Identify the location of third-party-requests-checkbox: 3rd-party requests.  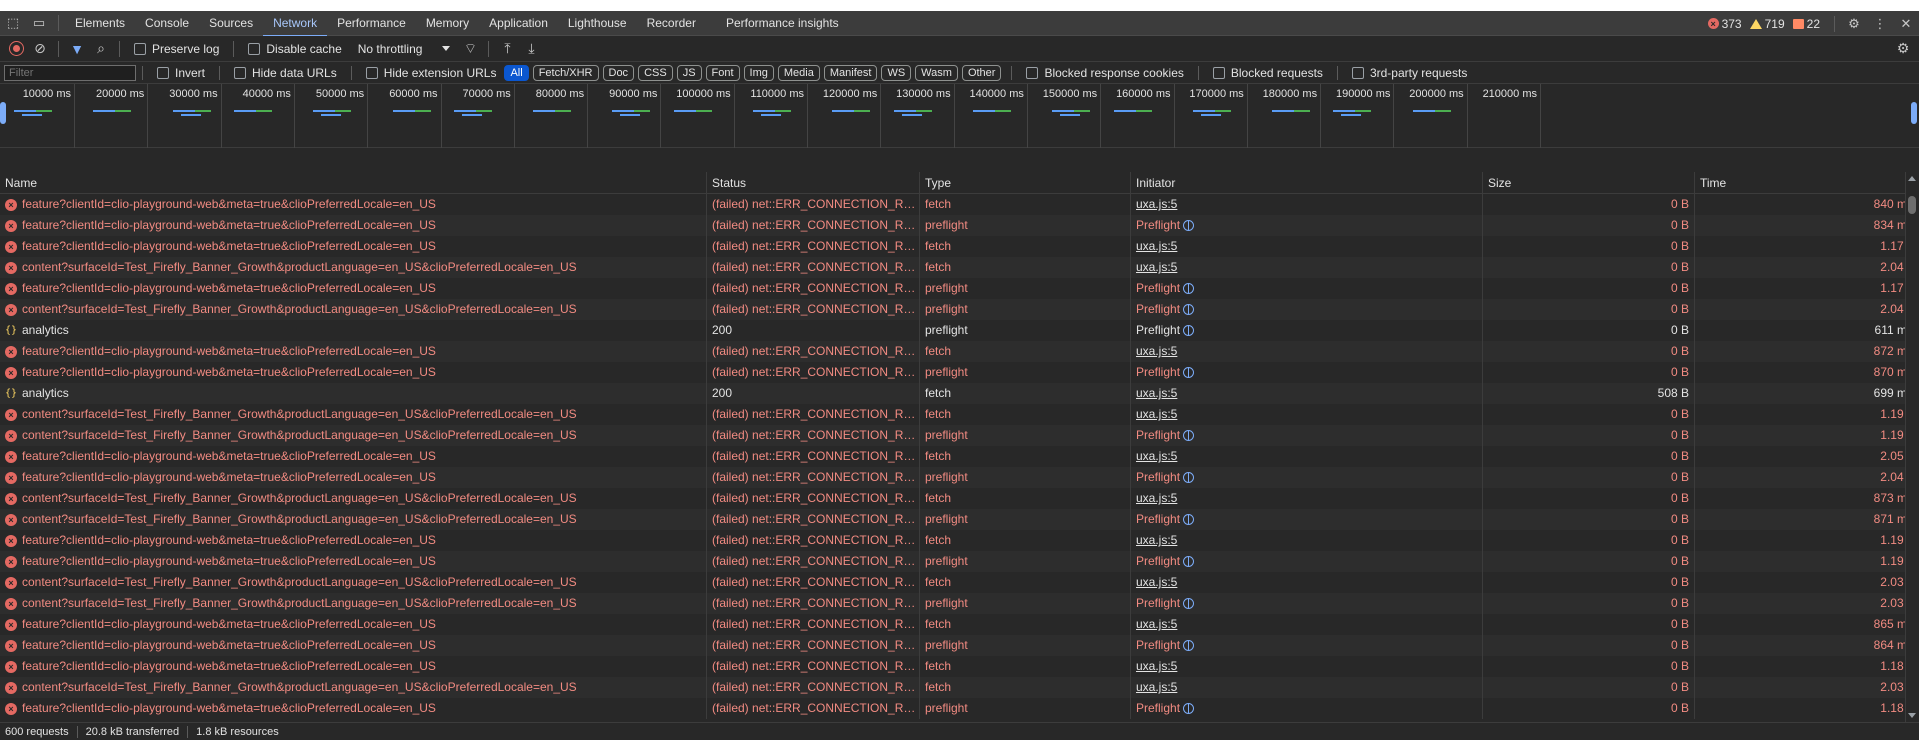
(1409, 73).